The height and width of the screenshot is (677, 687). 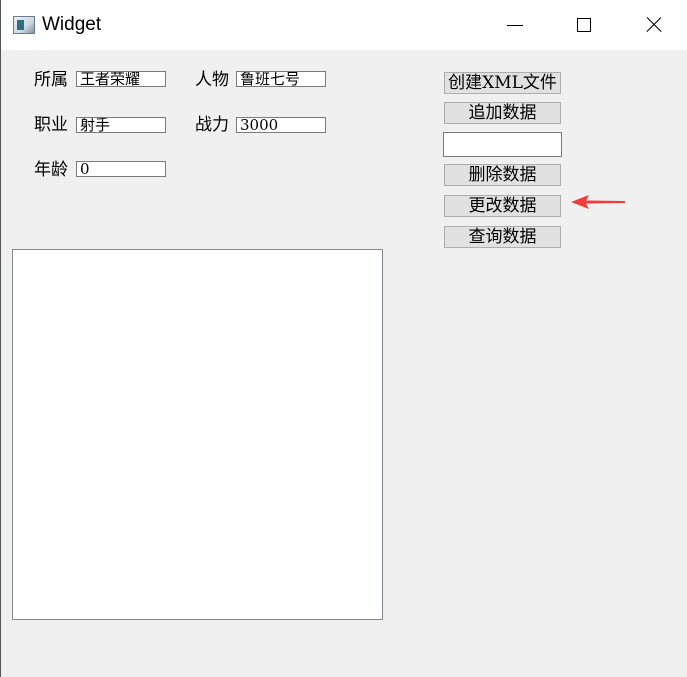 What do you see at coordinates (502, 144) in the screenshot?
I see `query-input` at bounding box center [502, 144].